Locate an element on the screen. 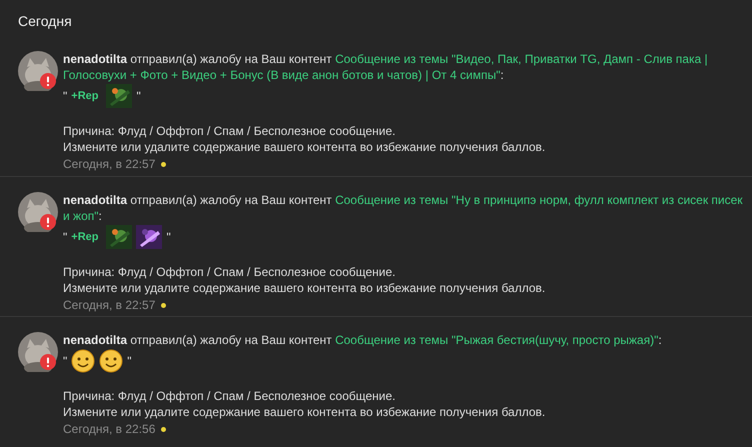 This screenshot has width=752, height=447. notification-text: nenadotilta отправил(а) жалобу на Ваш контент Сообщение из темы "Видео, Пак, Приватки TG, Дамп - Слив пака | Голосовухи + Фото + Видео + Бонус (В виде анон ботов и чатов) | От 4 симпы": is located at coordinates (386, 67).